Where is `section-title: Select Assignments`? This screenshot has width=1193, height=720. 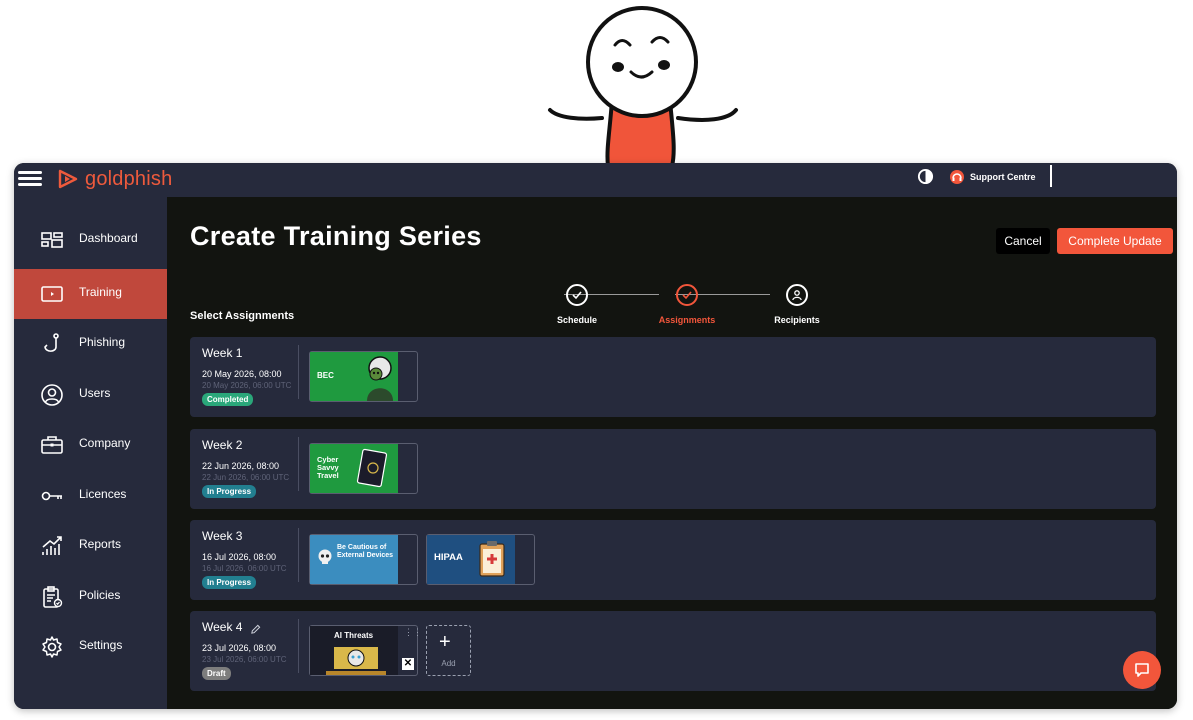
section-title: Select Assignments is located at coordinates (242, 316).